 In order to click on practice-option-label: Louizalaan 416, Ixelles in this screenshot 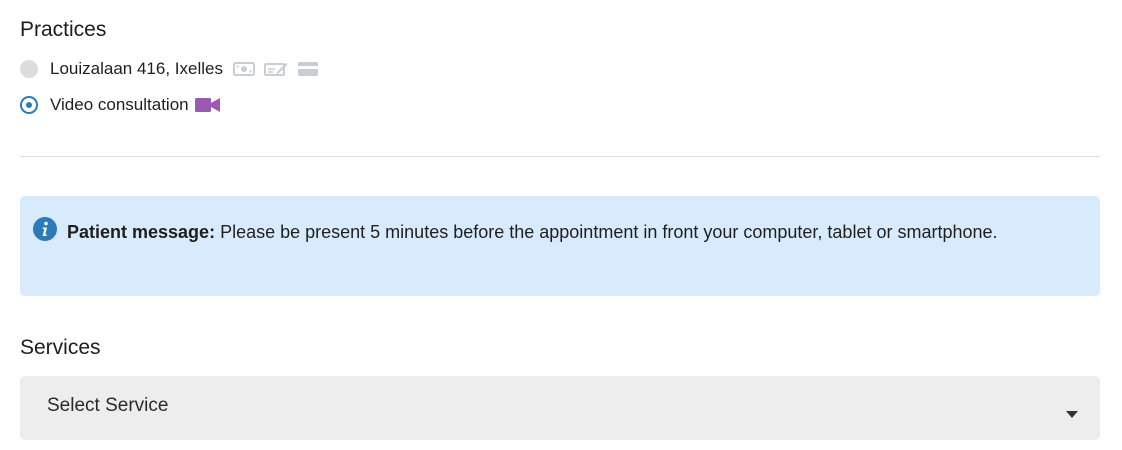, I will do `click(136, 68)`.